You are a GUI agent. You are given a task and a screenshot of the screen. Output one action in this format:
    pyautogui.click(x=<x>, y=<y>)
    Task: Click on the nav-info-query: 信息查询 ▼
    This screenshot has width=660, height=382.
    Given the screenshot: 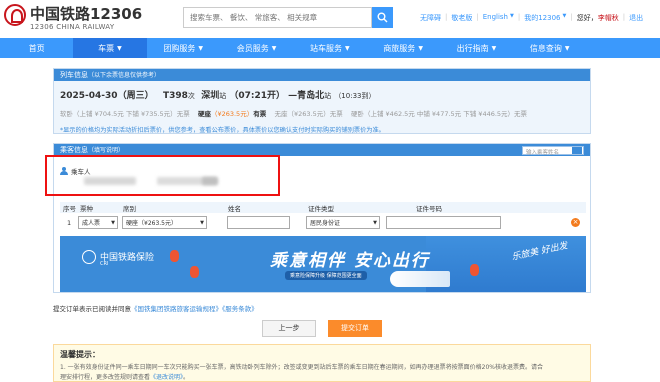 What is the action you would take?
    pyautogui.click(x=549, y=48)
    